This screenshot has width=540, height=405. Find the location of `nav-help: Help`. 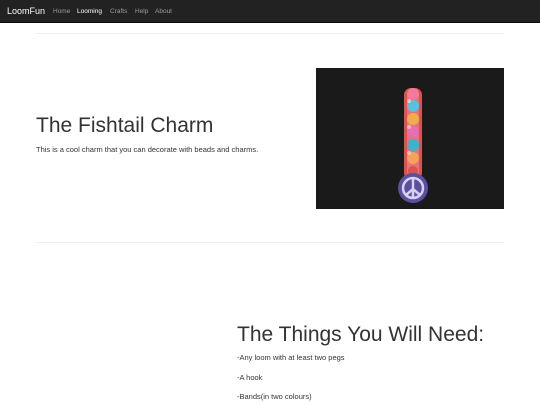

nav-help: Help is located at coordinates (141, 11).